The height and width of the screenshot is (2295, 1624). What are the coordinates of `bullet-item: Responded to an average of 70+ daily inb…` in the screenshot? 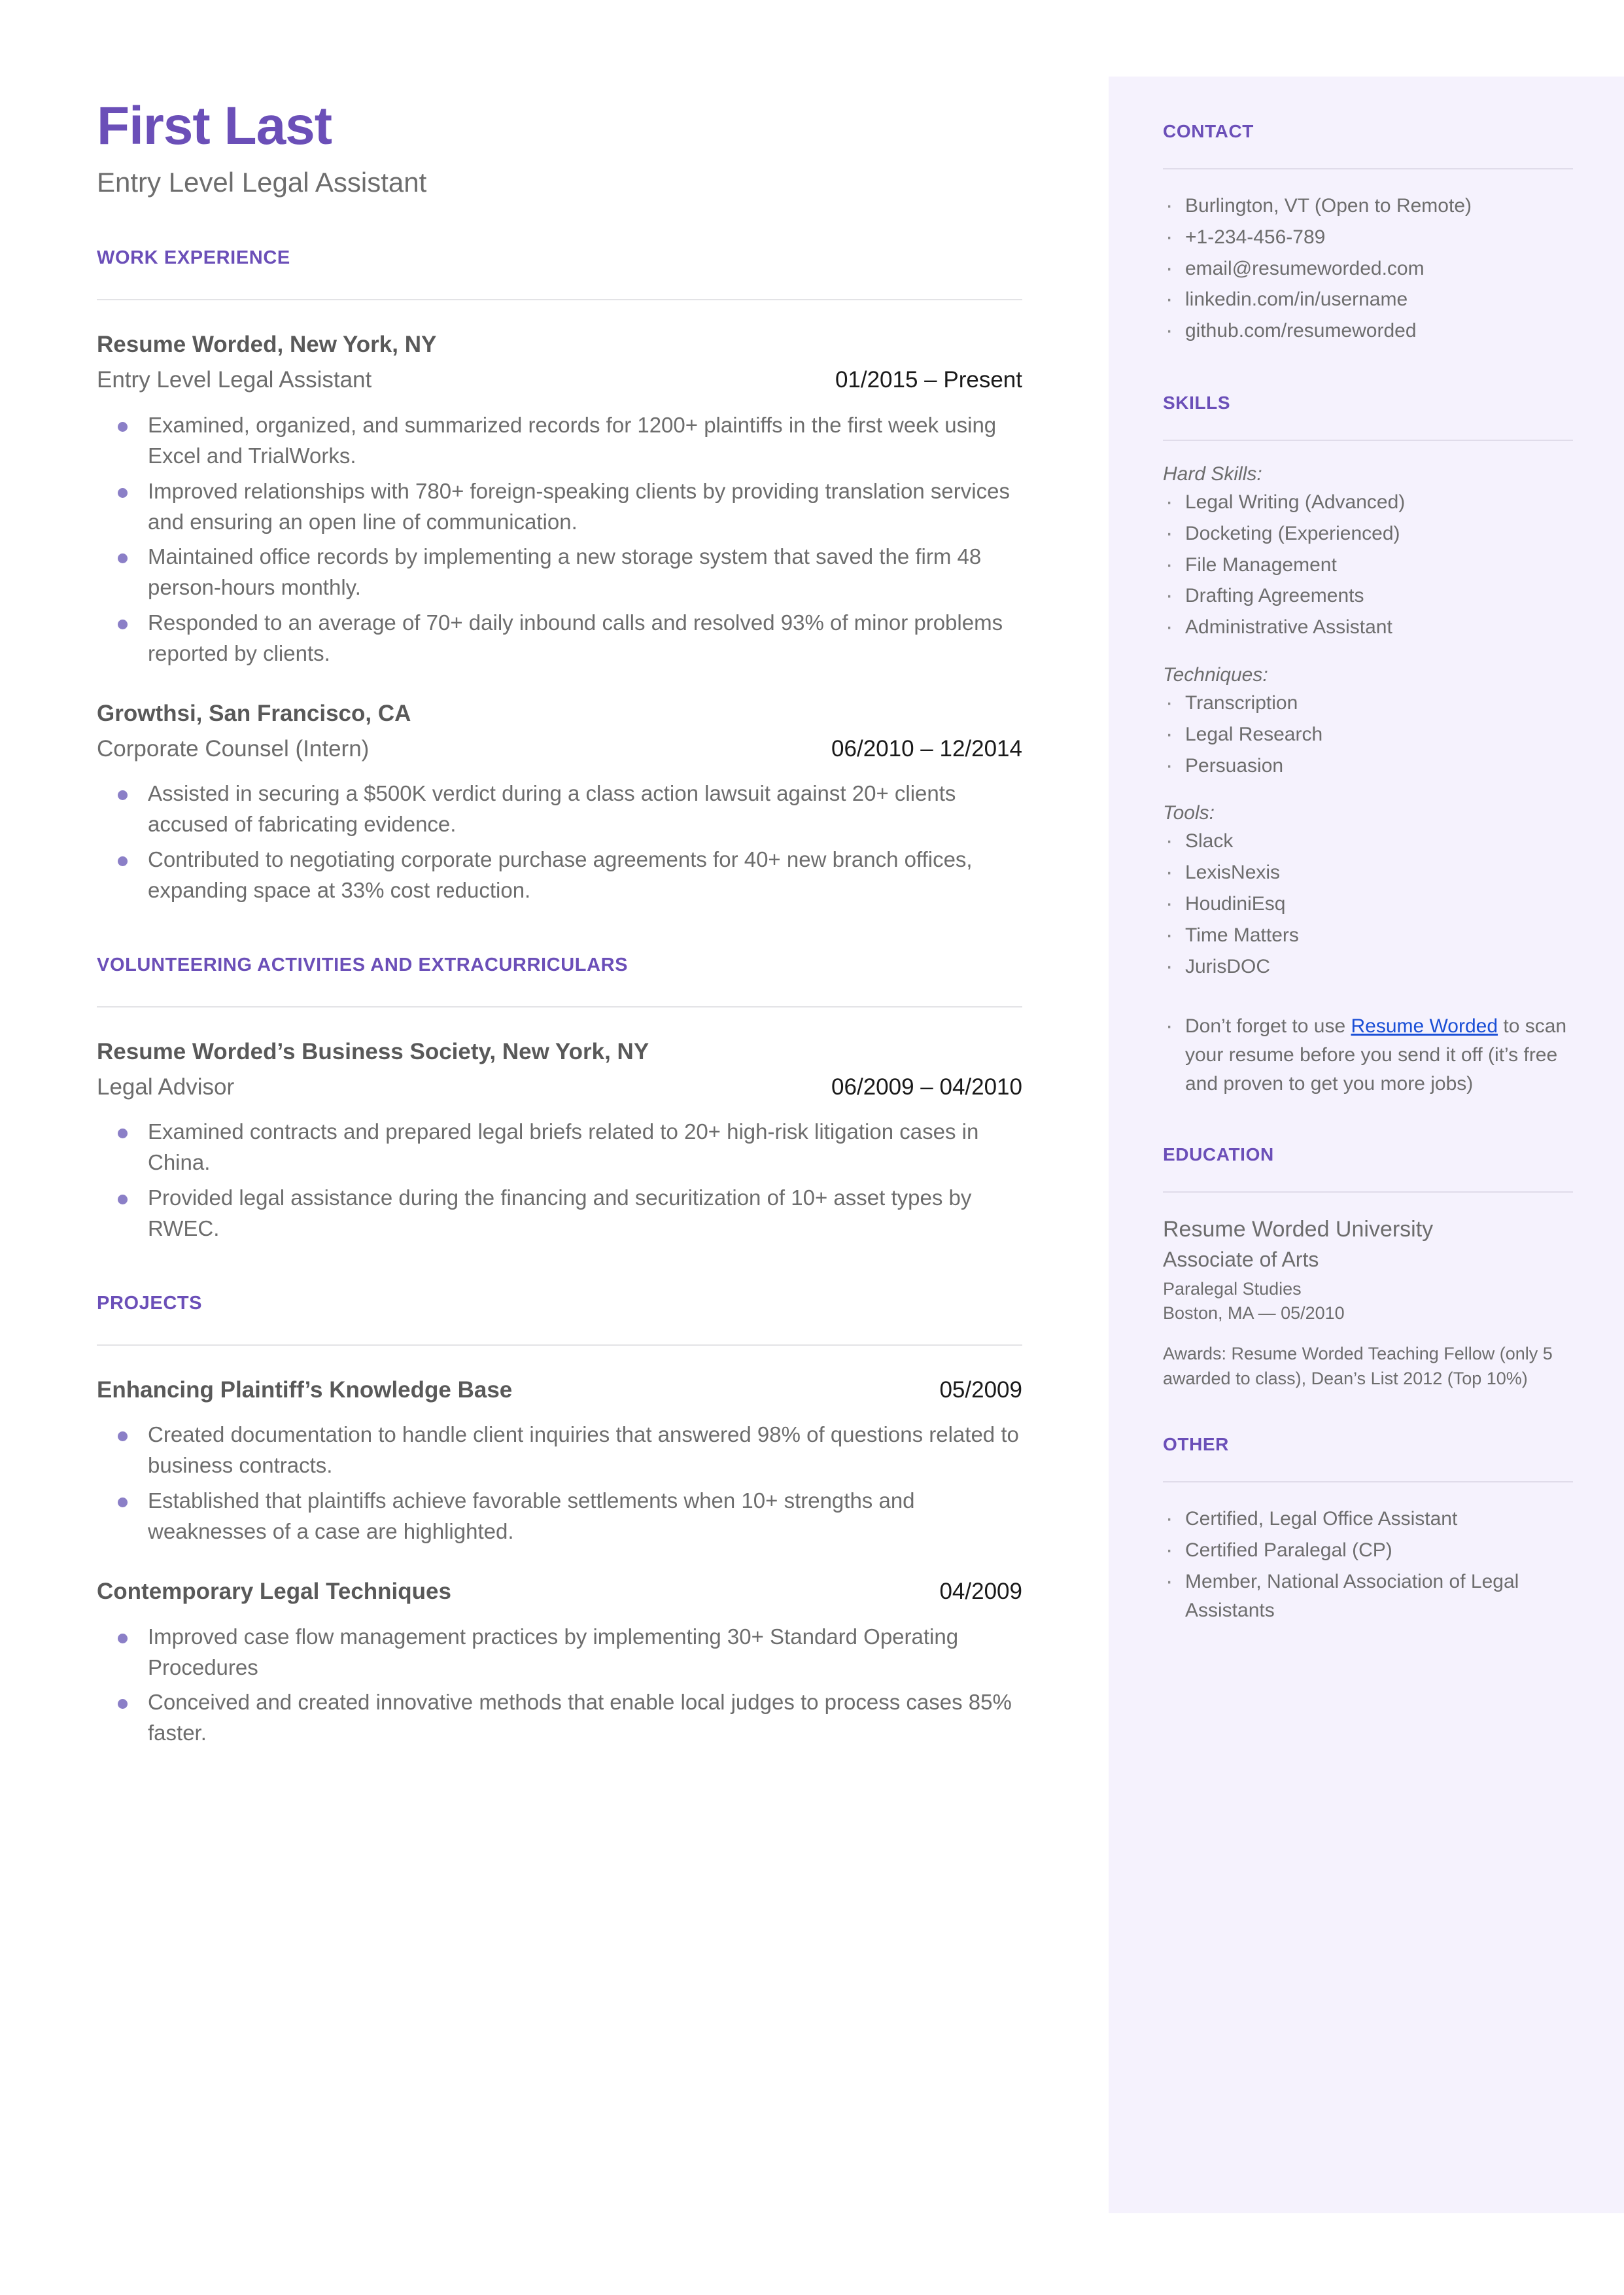 It's located at (559, 638).